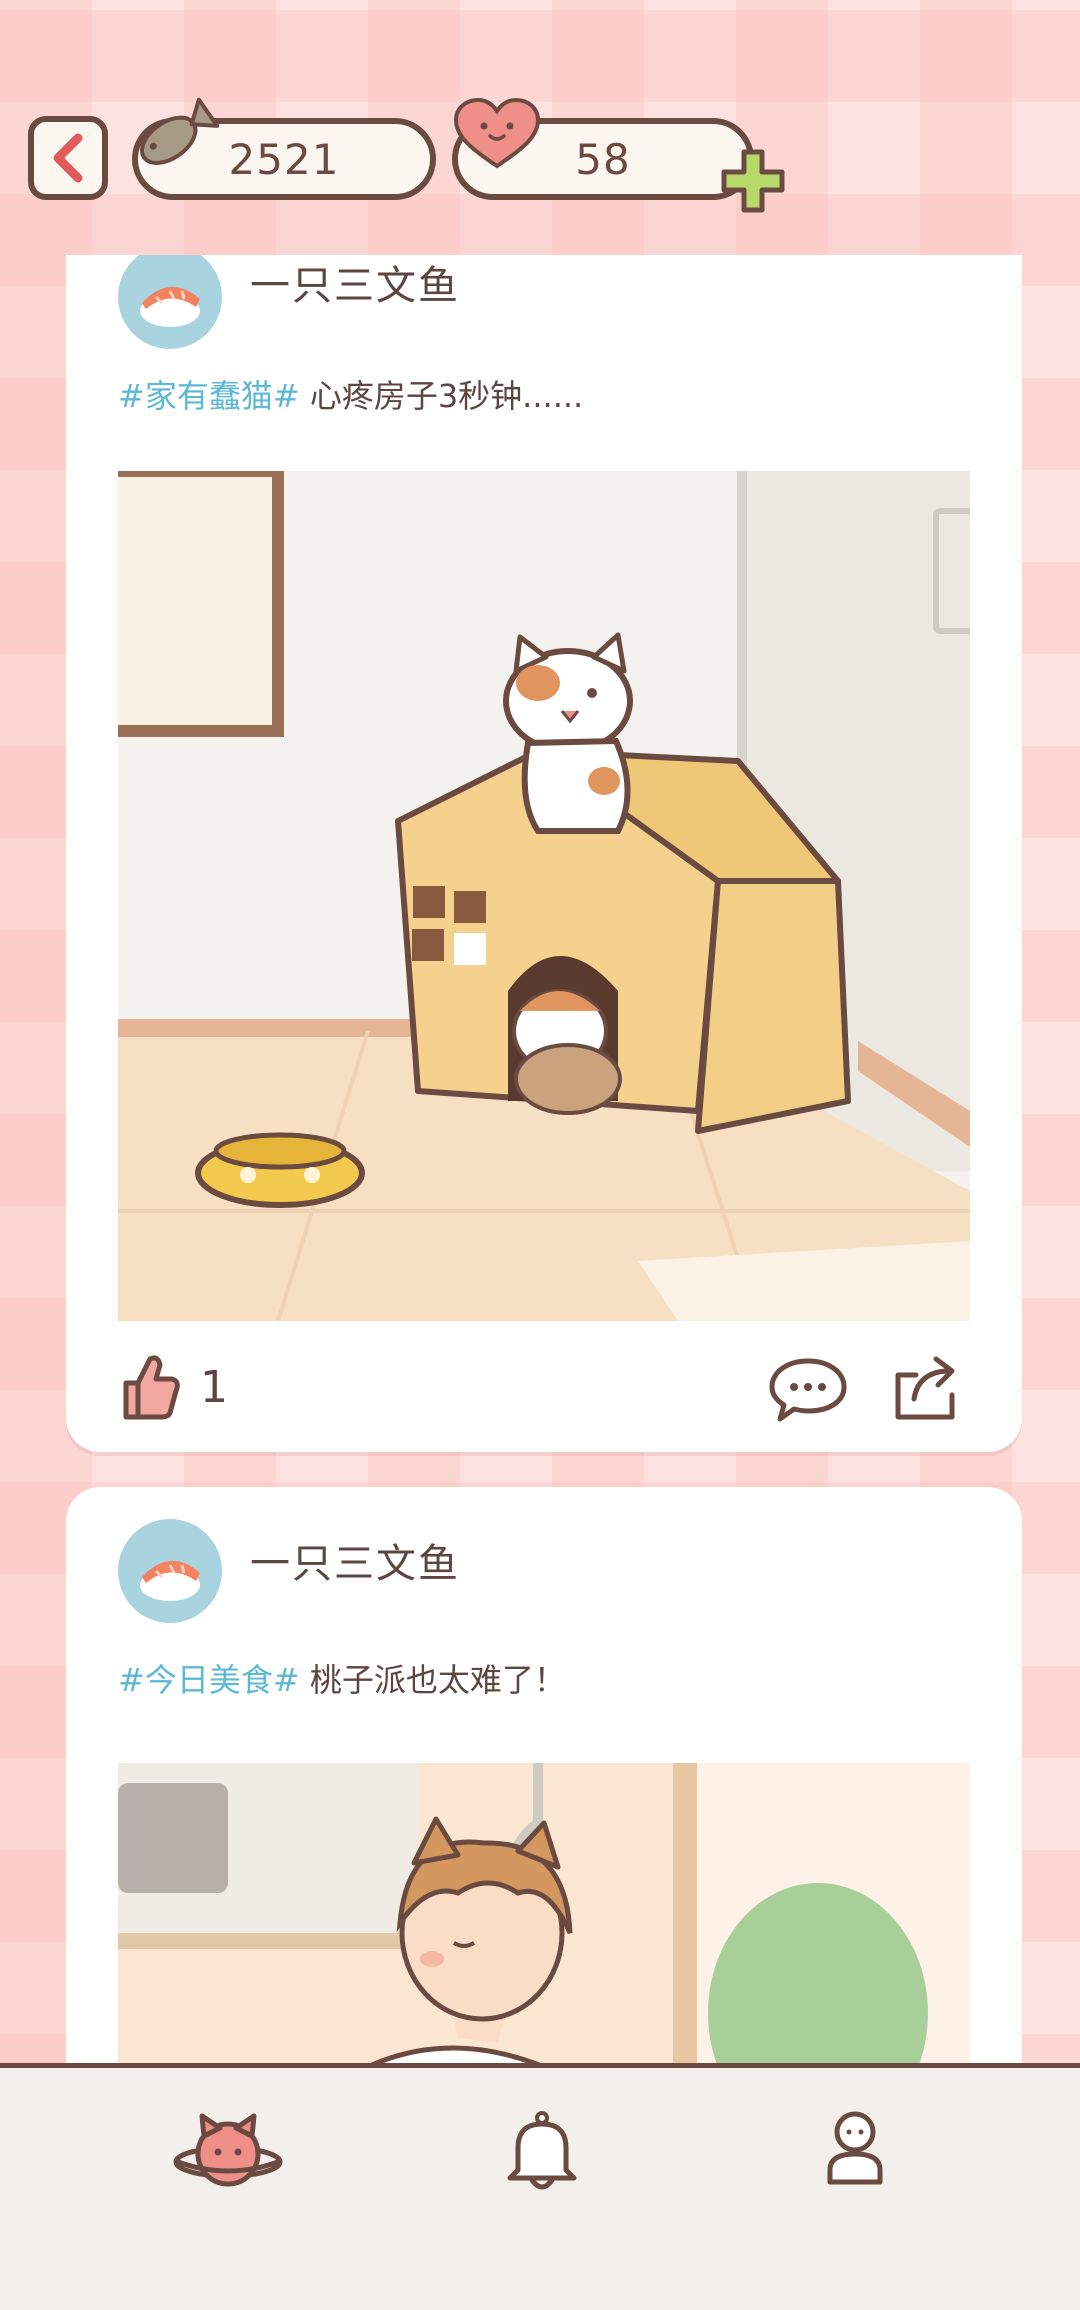 Image resolution: width=1080 pixels, height=2310 pixels. Describe the element at coordinates (544, 1391) in the screenshot. I see `post-actions: 1` at that location.